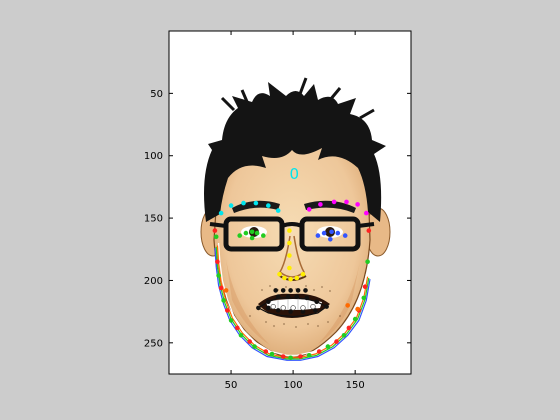 The width and height of the screenshot is (560, 420). What do you see at coordinates (156, 94) in the screenshot?
I see `y-tick-label: 50` at bounding box center [156, 94].